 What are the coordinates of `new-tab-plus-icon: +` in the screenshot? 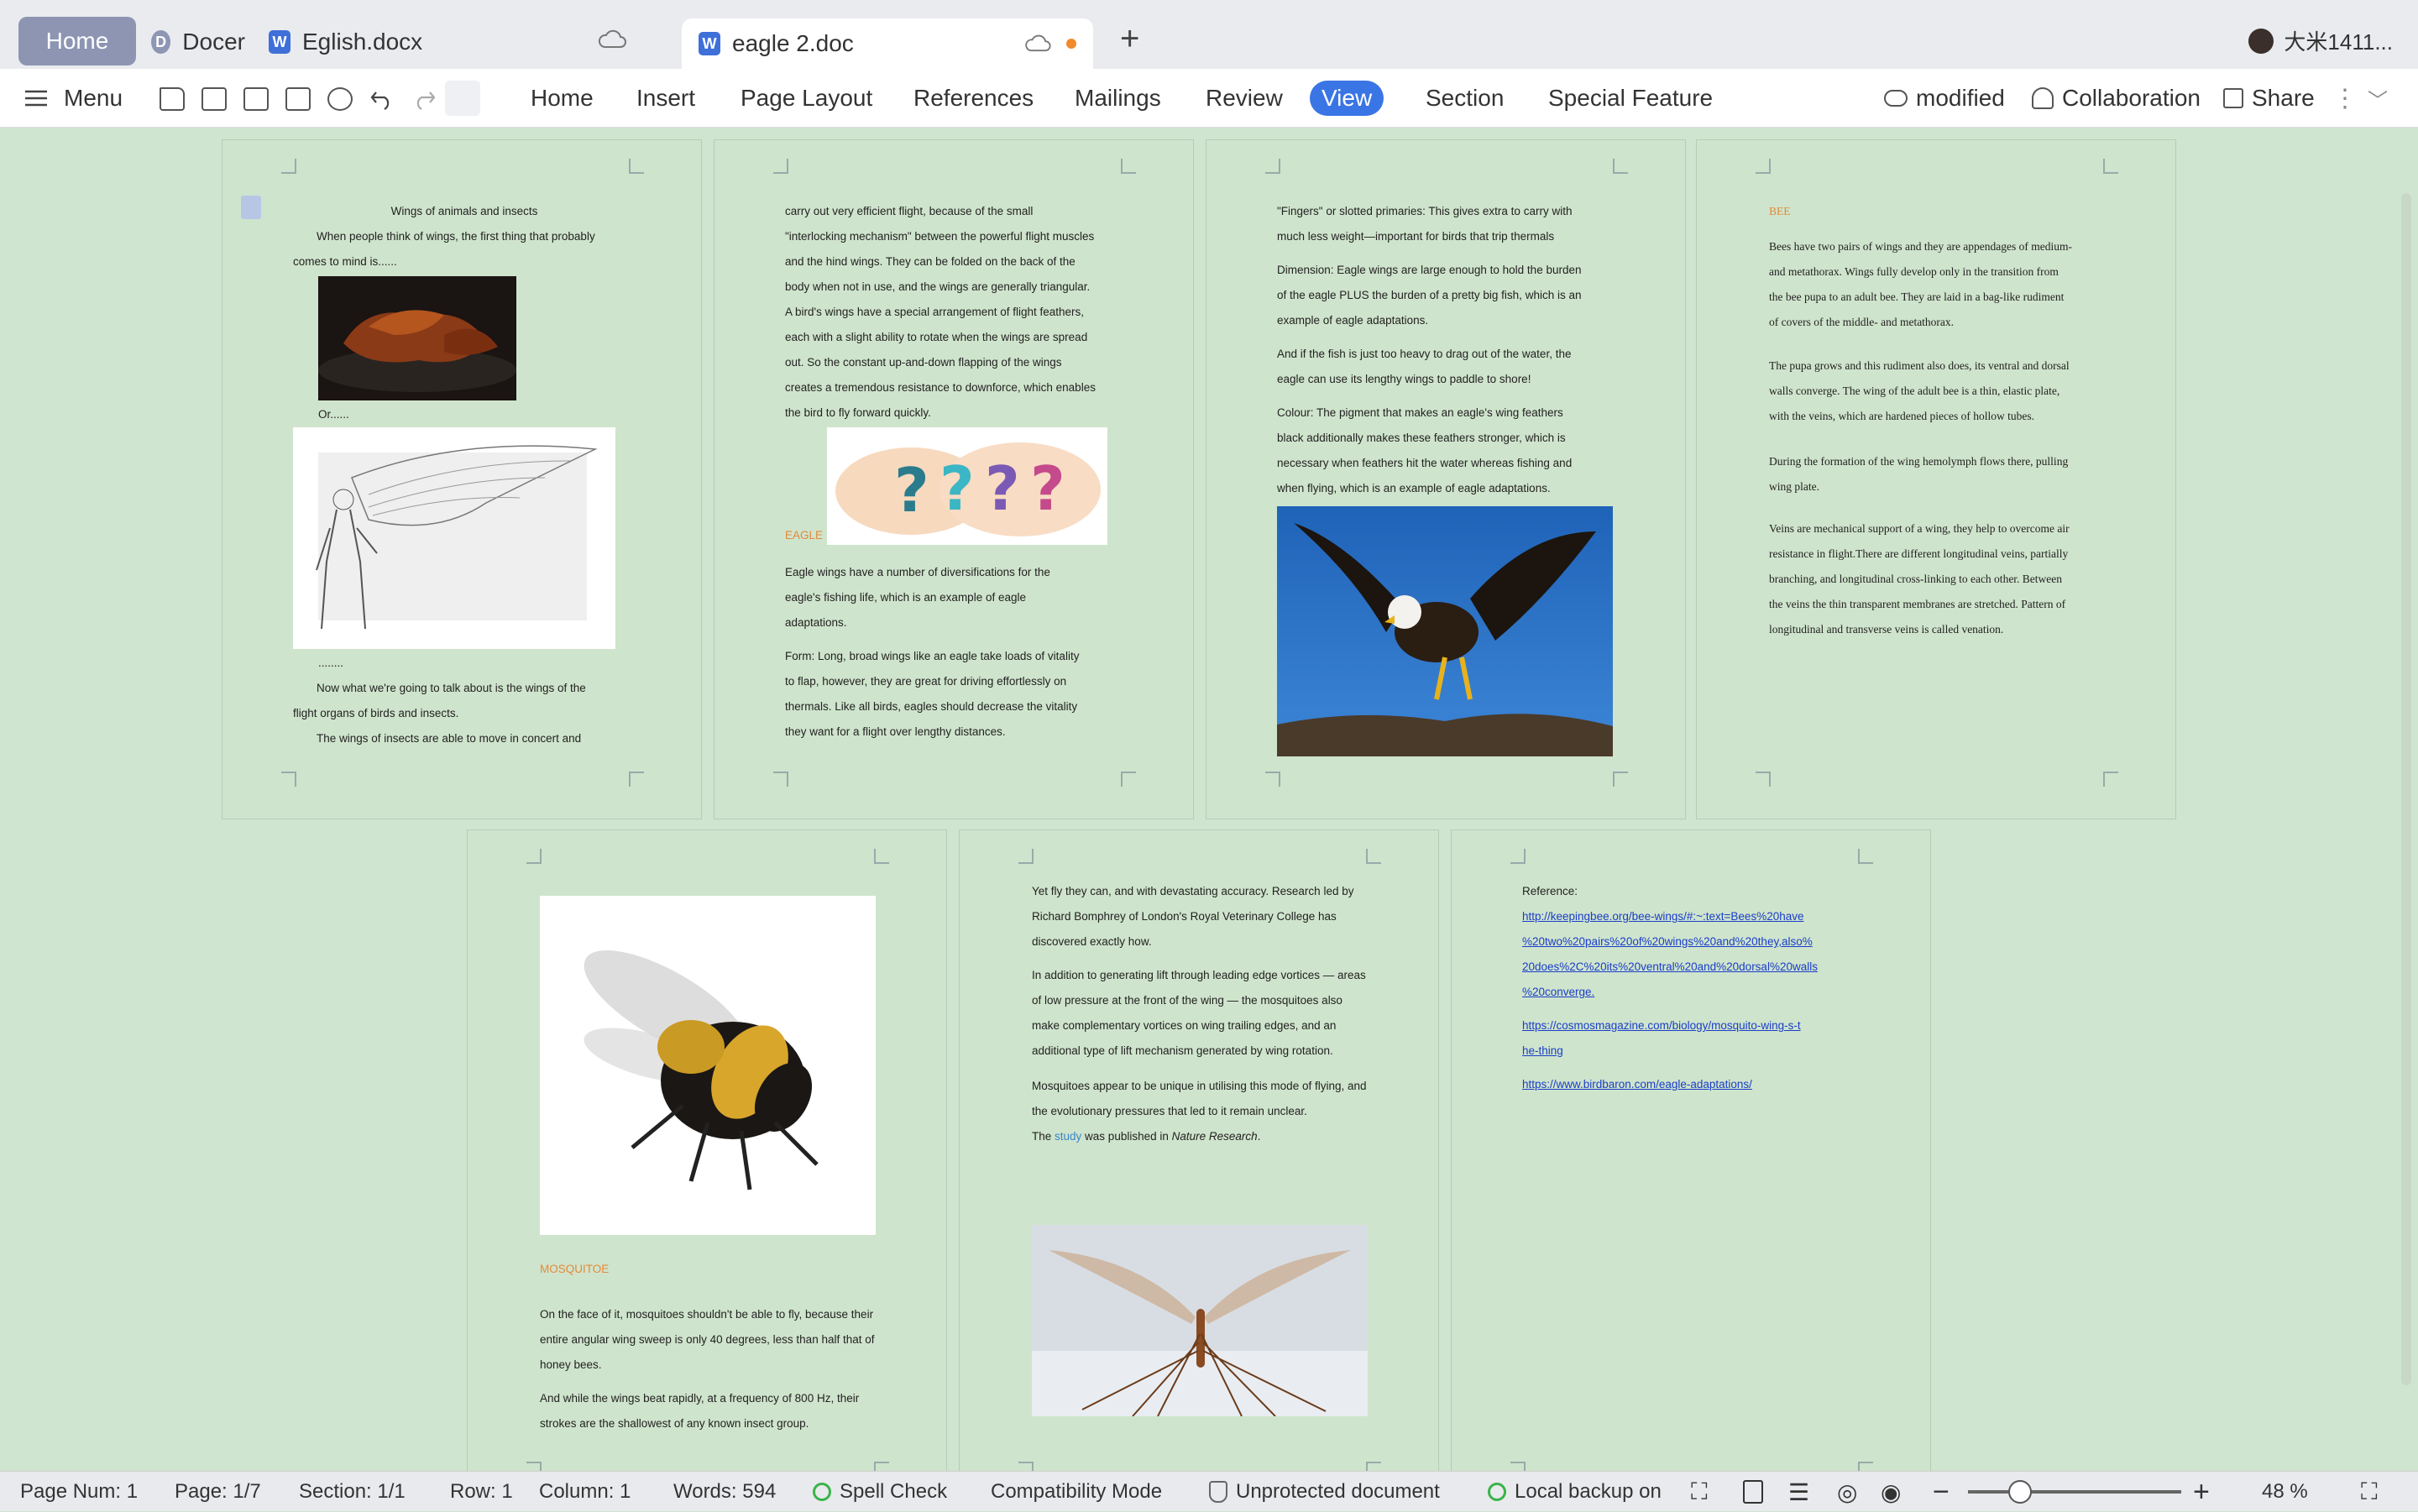 It's located at (1129, 38).